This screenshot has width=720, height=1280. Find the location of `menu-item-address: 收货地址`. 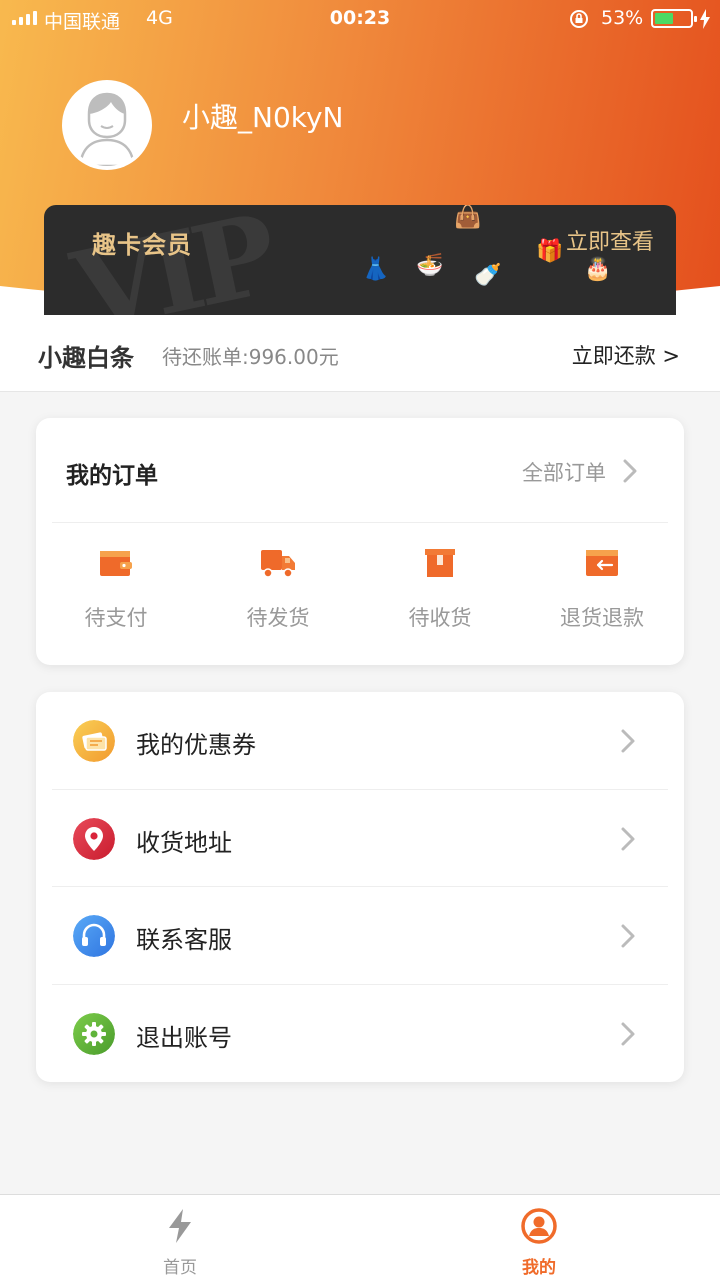

menu-item-address: 收货地址 is located at coordinates (360, 838).